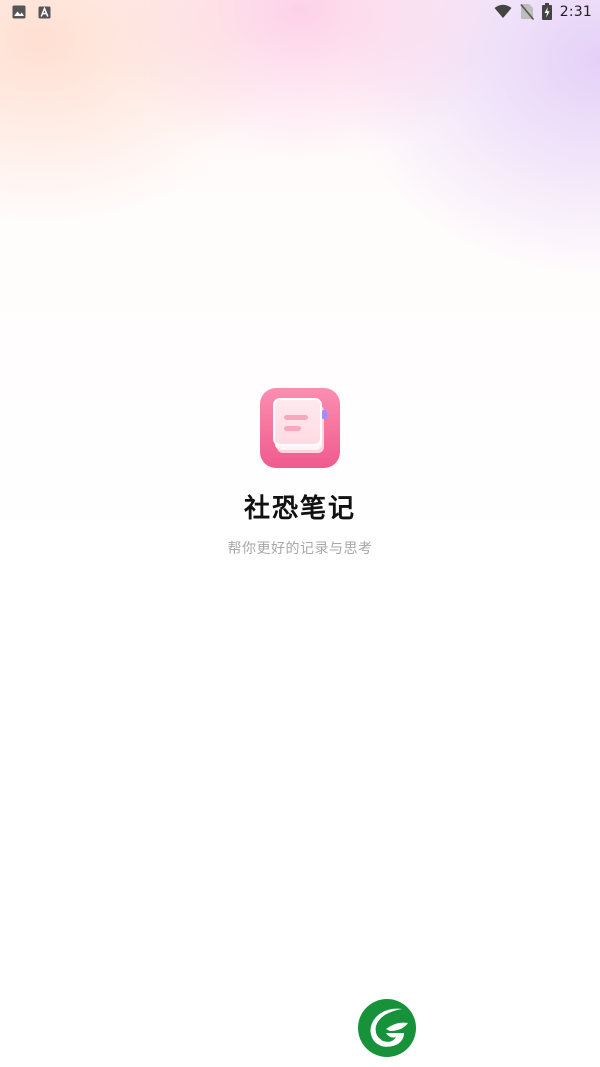 This screenshot has height=1067, width=600. I want to click on app-tagline: 帮你更好的记录与思考, so click(300, 549).